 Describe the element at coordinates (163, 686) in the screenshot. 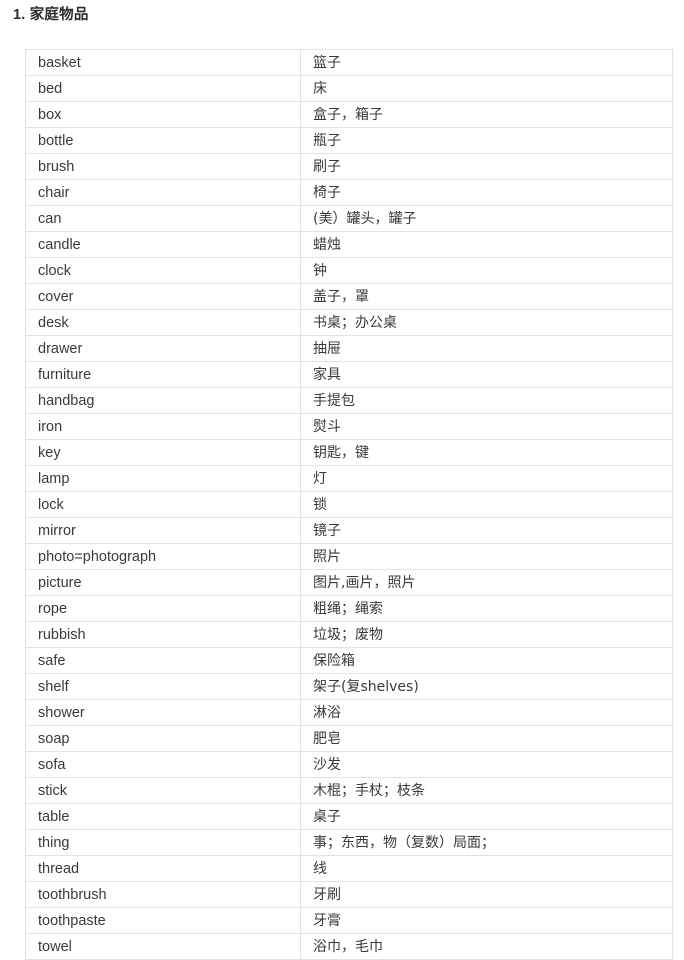

I see `cell-english: shelf` at that location.